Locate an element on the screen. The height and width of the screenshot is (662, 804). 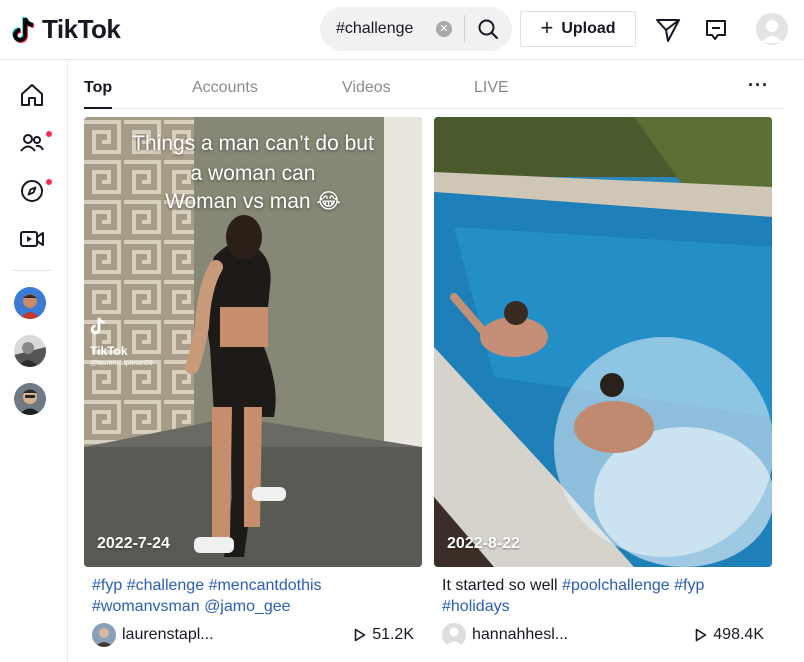
overlay-caption-line-2: a woman can is located at coordinates (253, 173).